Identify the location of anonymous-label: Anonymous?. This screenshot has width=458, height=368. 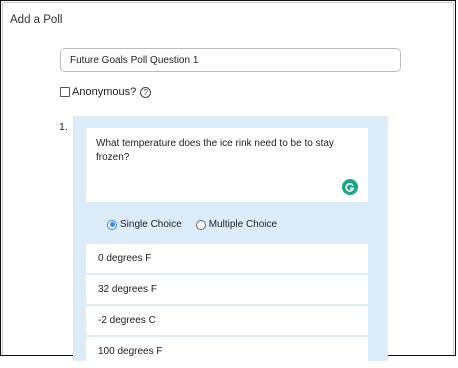
(104, 92).